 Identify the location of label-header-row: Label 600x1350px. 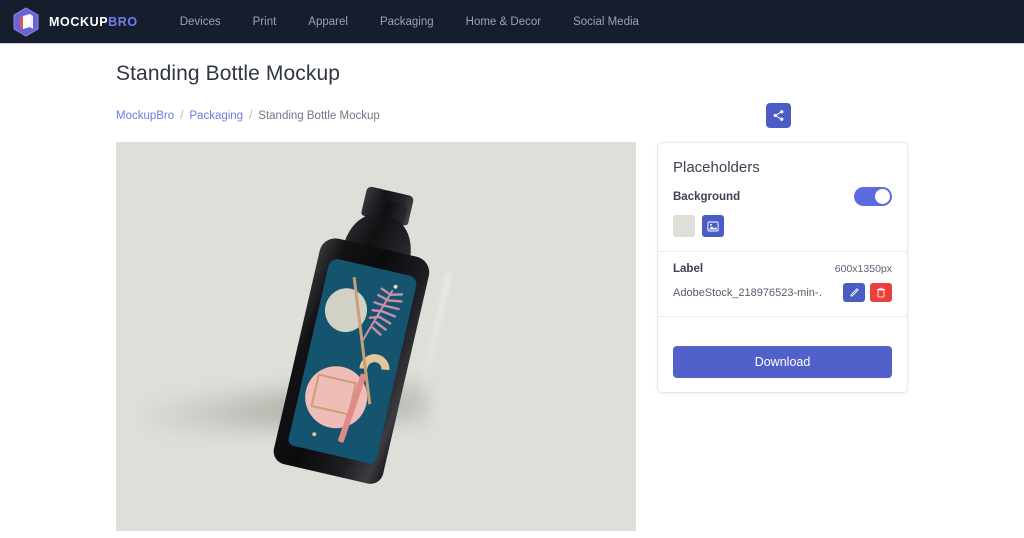
(782, 269).